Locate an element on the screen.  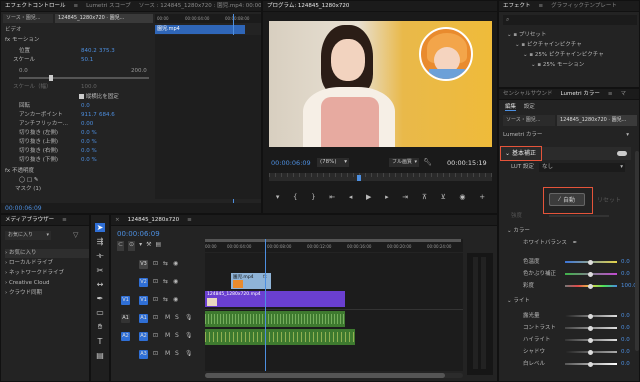
eye-icon: ◉ is located at coordinates (175, 281).